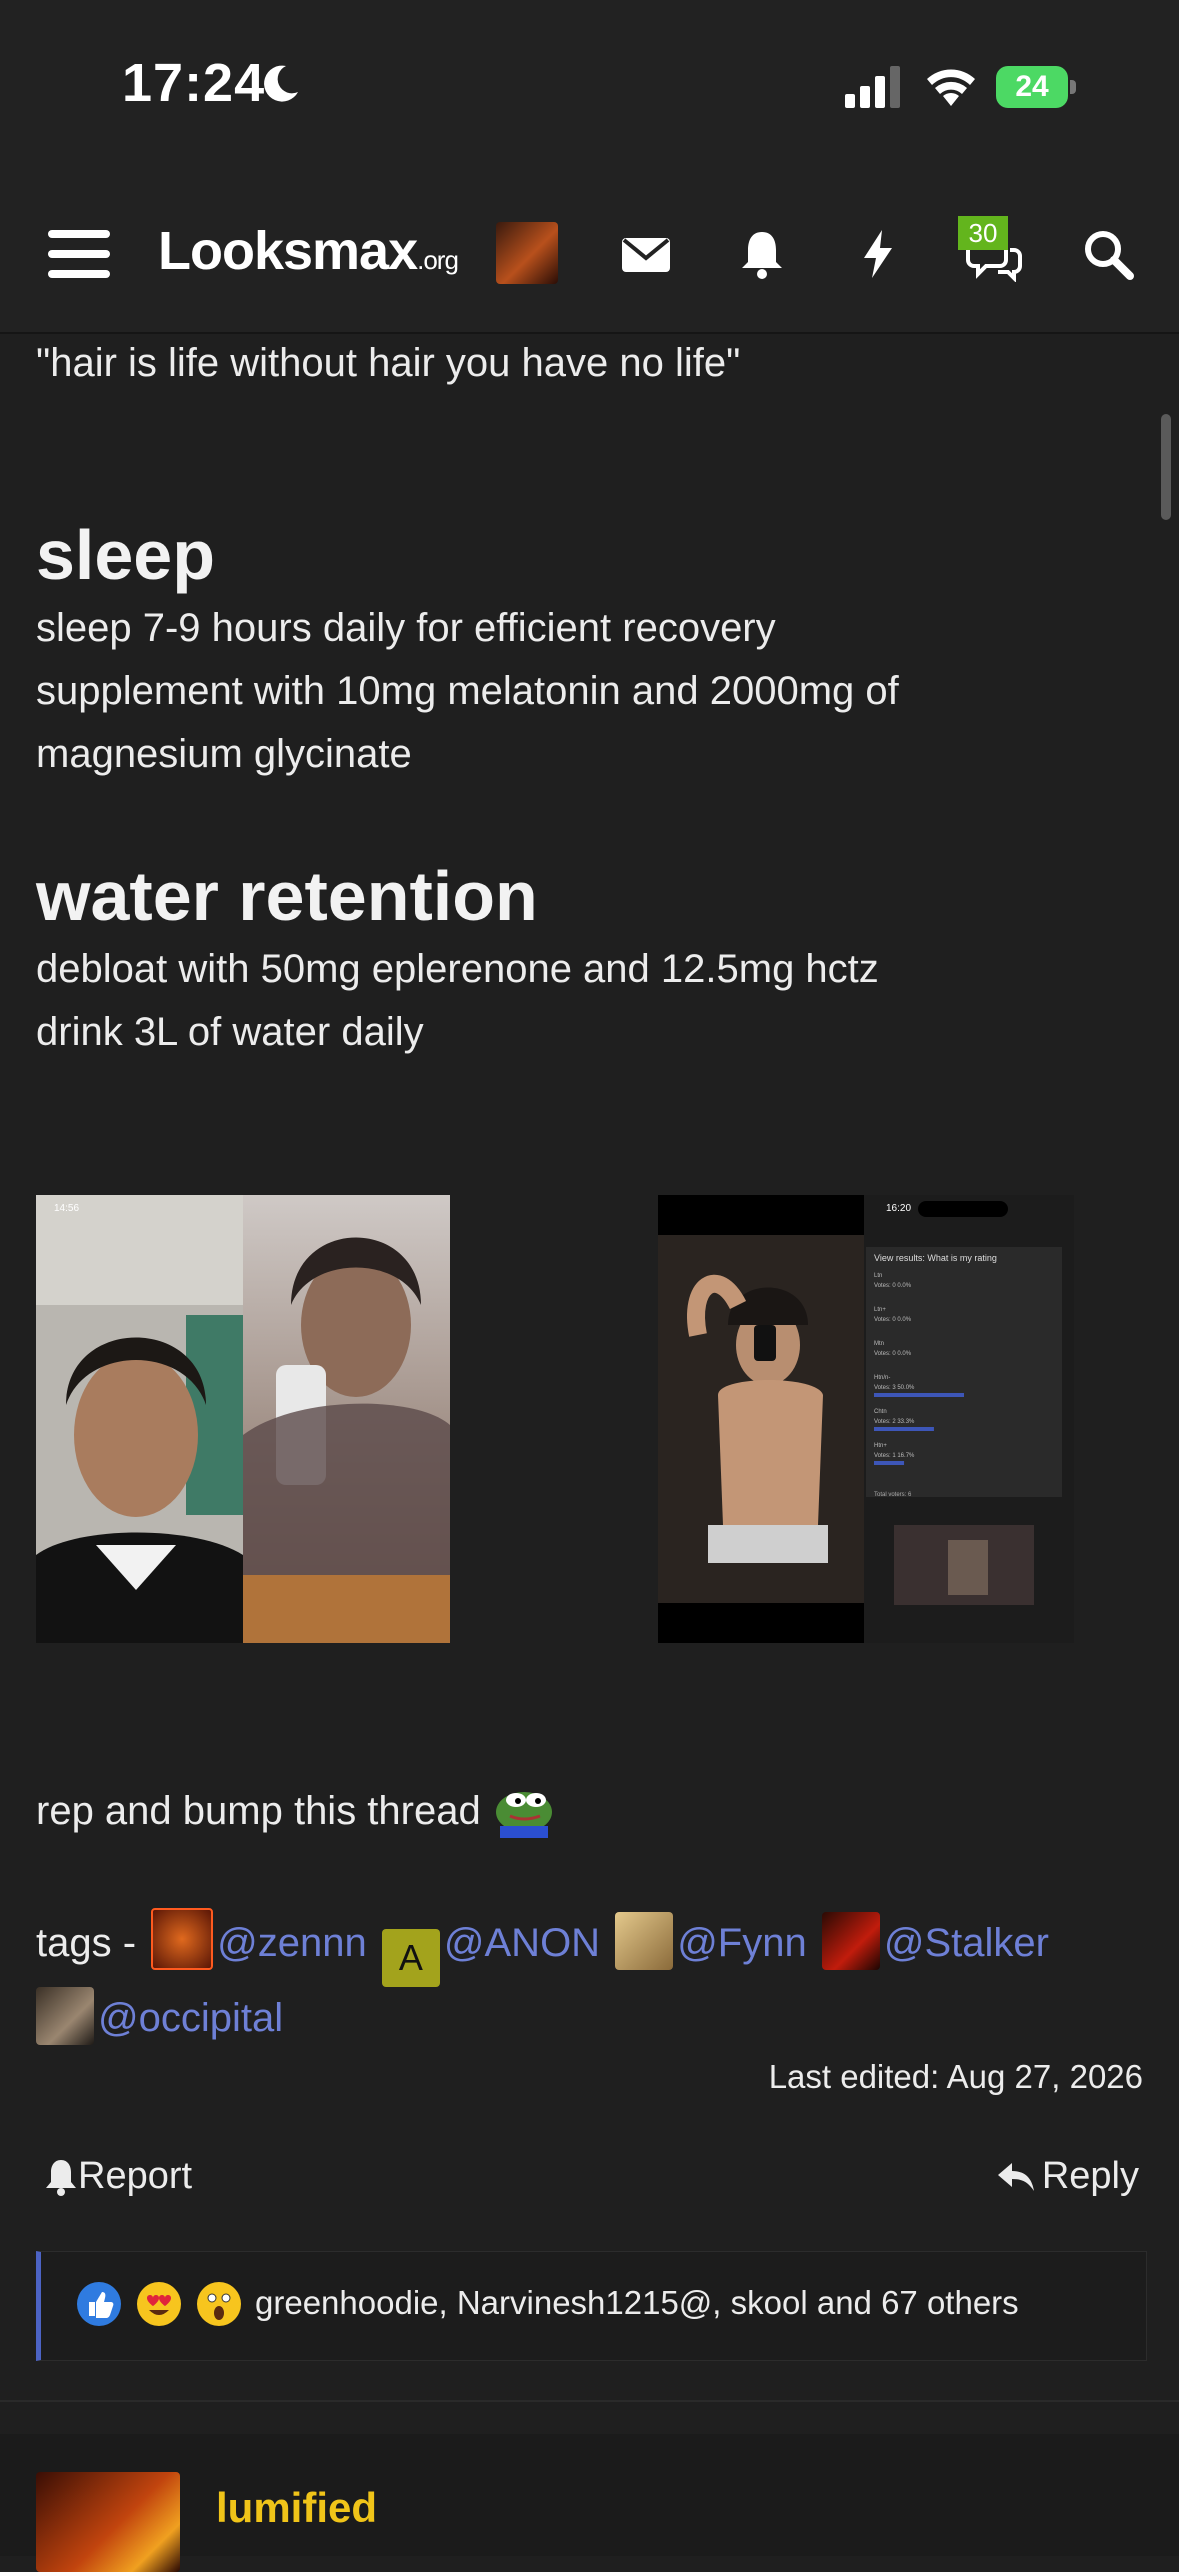 The image size is (1179, 2572). What do you see at coordinates (159, 2304) in the screenshot?
I see `heart-eyes-reaction-icon` at bounding box center [159, 2304].